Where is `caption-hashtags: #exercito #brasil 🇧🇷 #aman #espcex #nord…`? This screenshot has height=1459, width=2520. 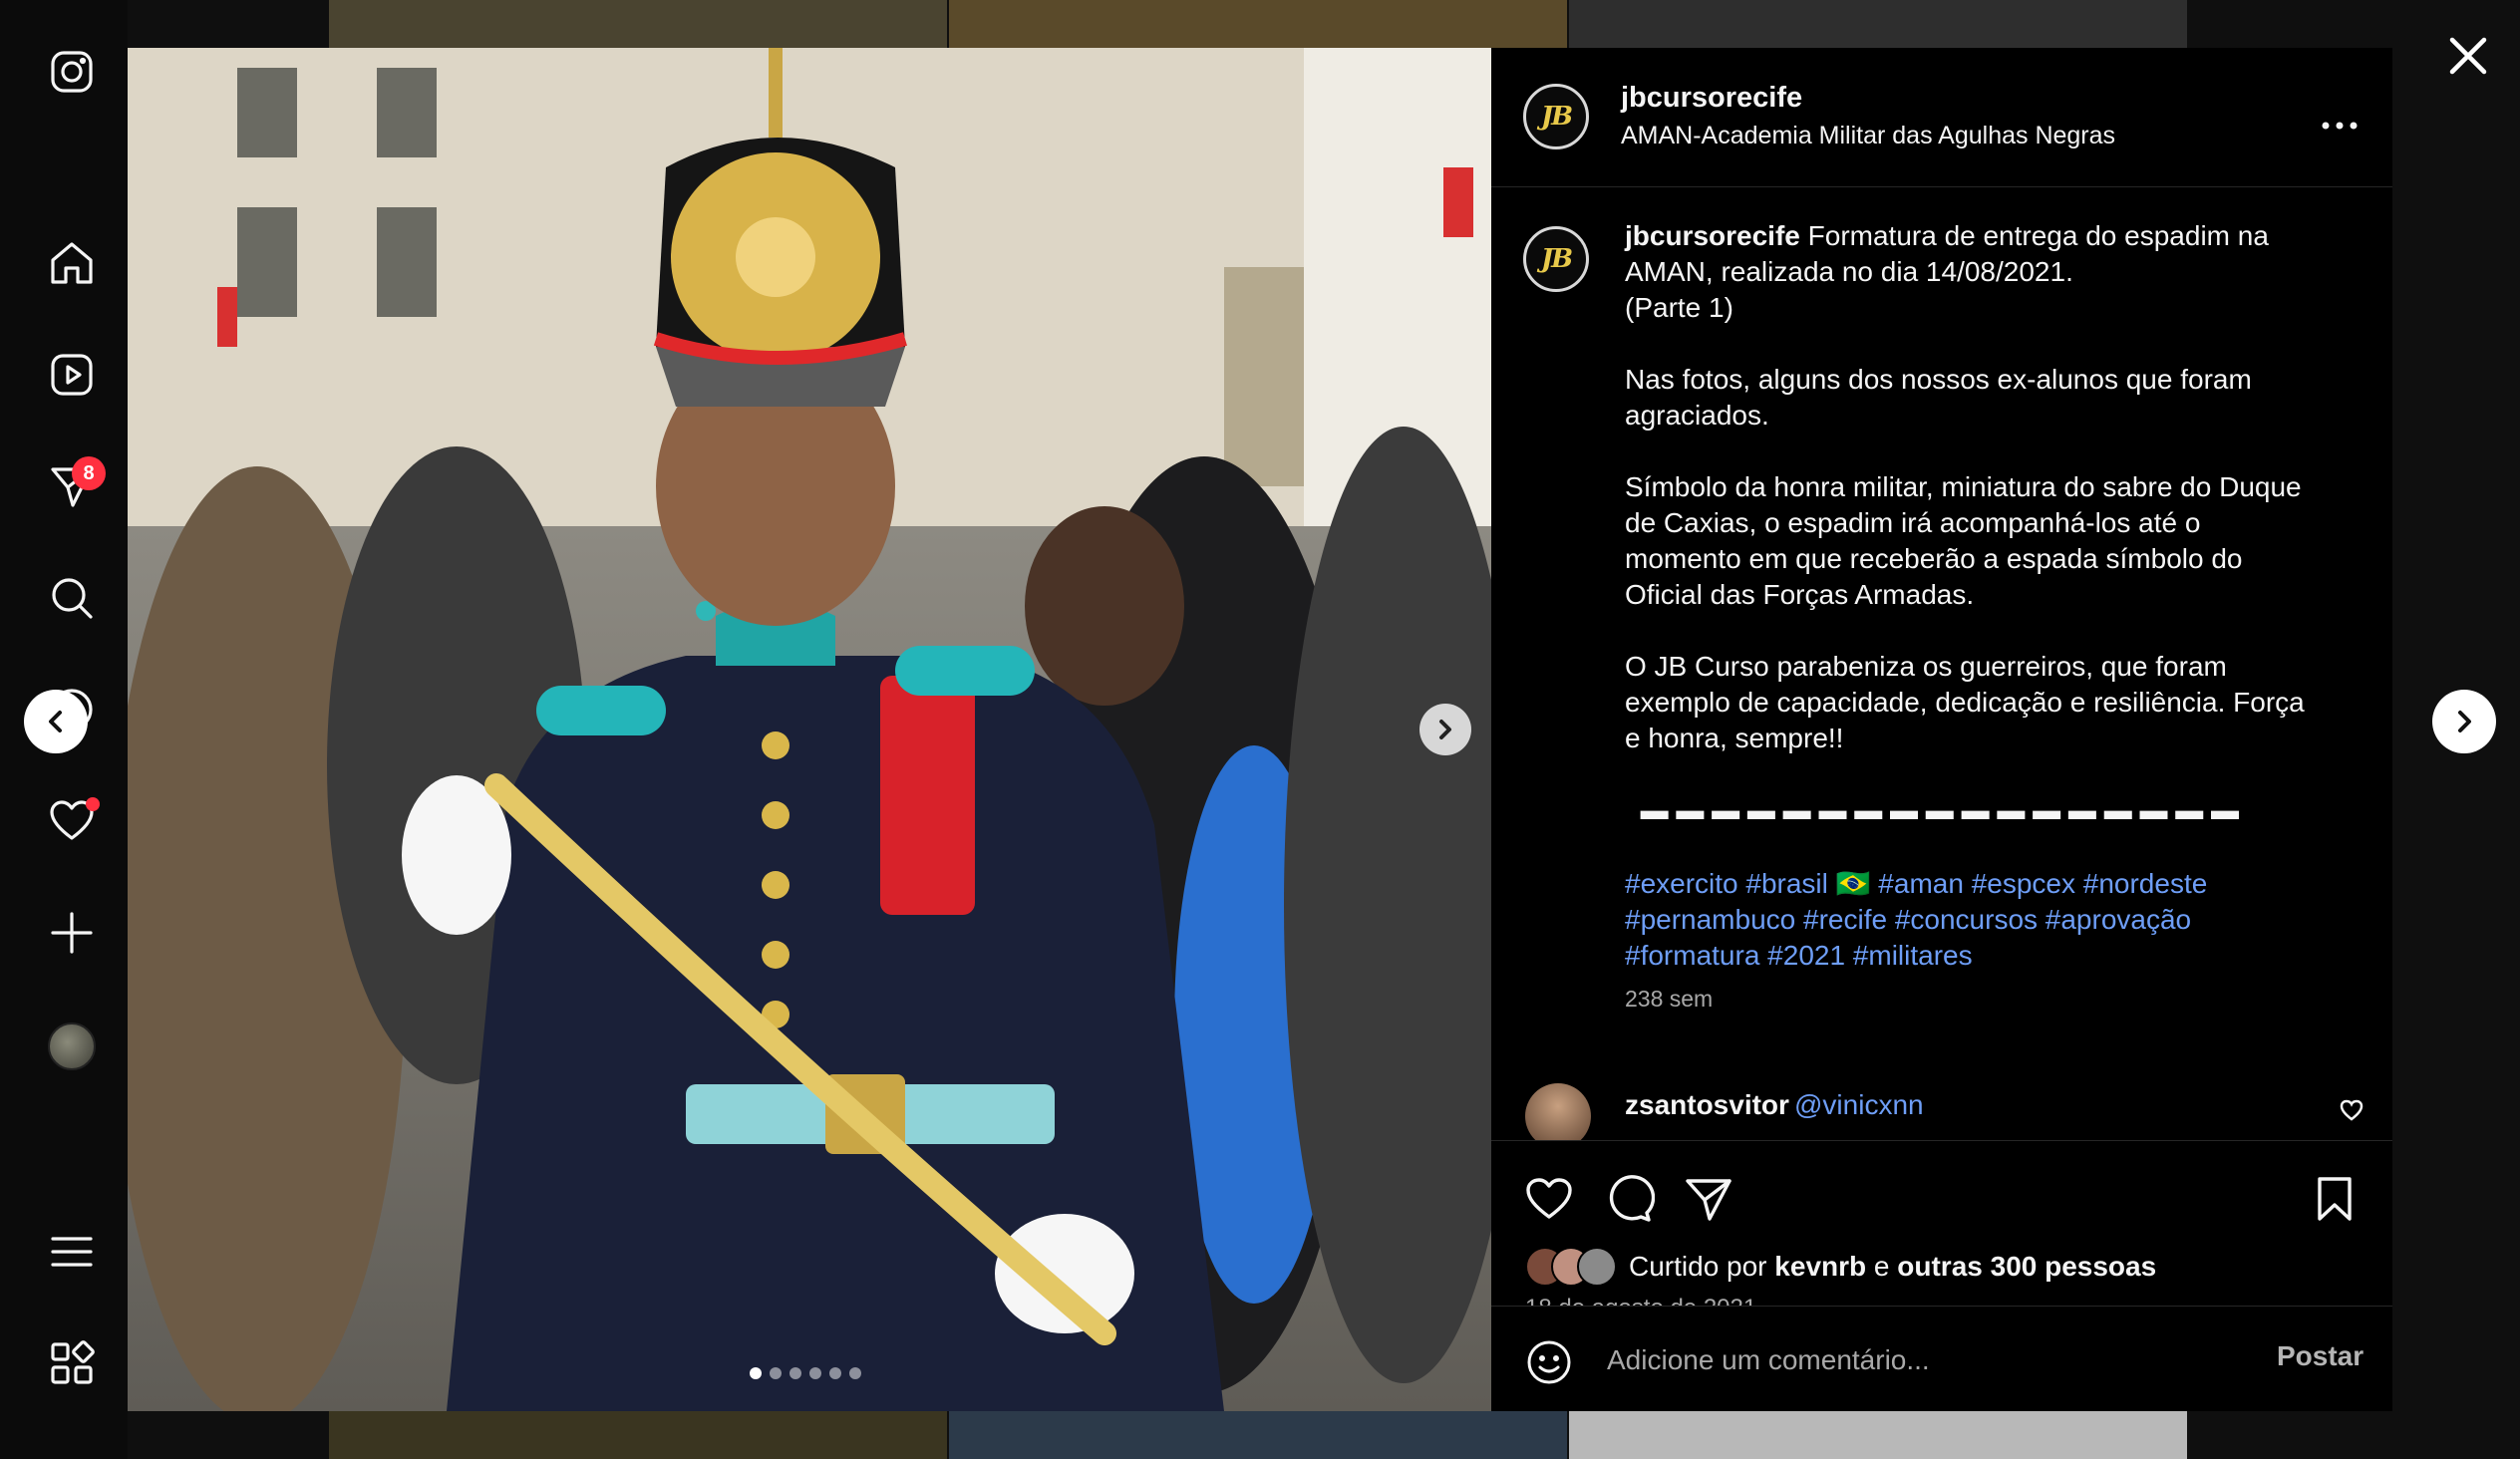 caption-hashtags: #exercito #brasil 🇧🇷 #aman #espcex #nord… is located at coordinates (1984, 920).